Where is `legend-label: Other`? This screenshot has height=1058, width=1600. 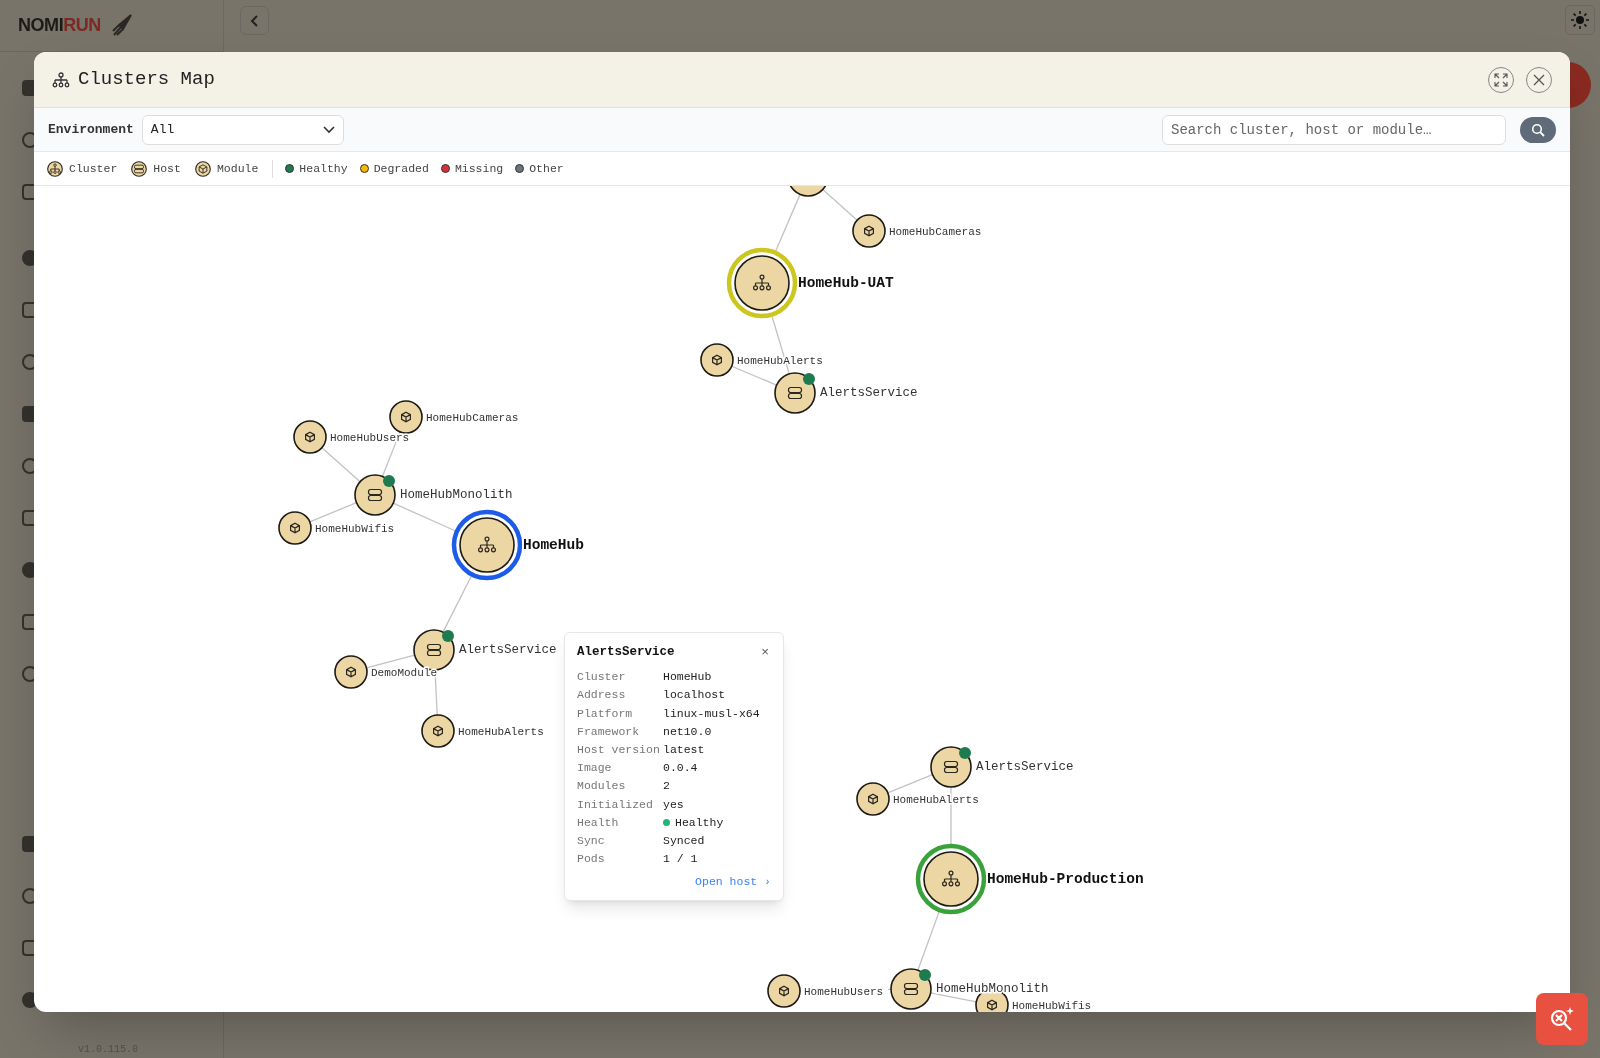 legend-label: Other is located at coordinates (546, 168).